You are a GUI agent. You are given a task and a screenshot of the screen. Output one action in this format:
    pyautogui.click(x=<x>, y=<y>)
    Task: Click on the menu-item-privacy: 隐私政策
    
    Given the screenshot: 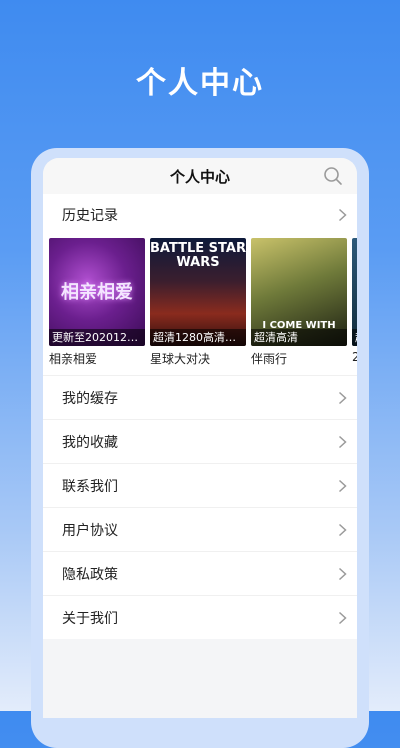 What is the action you would take?
    pyautogui.click(x=200, y=574)
    